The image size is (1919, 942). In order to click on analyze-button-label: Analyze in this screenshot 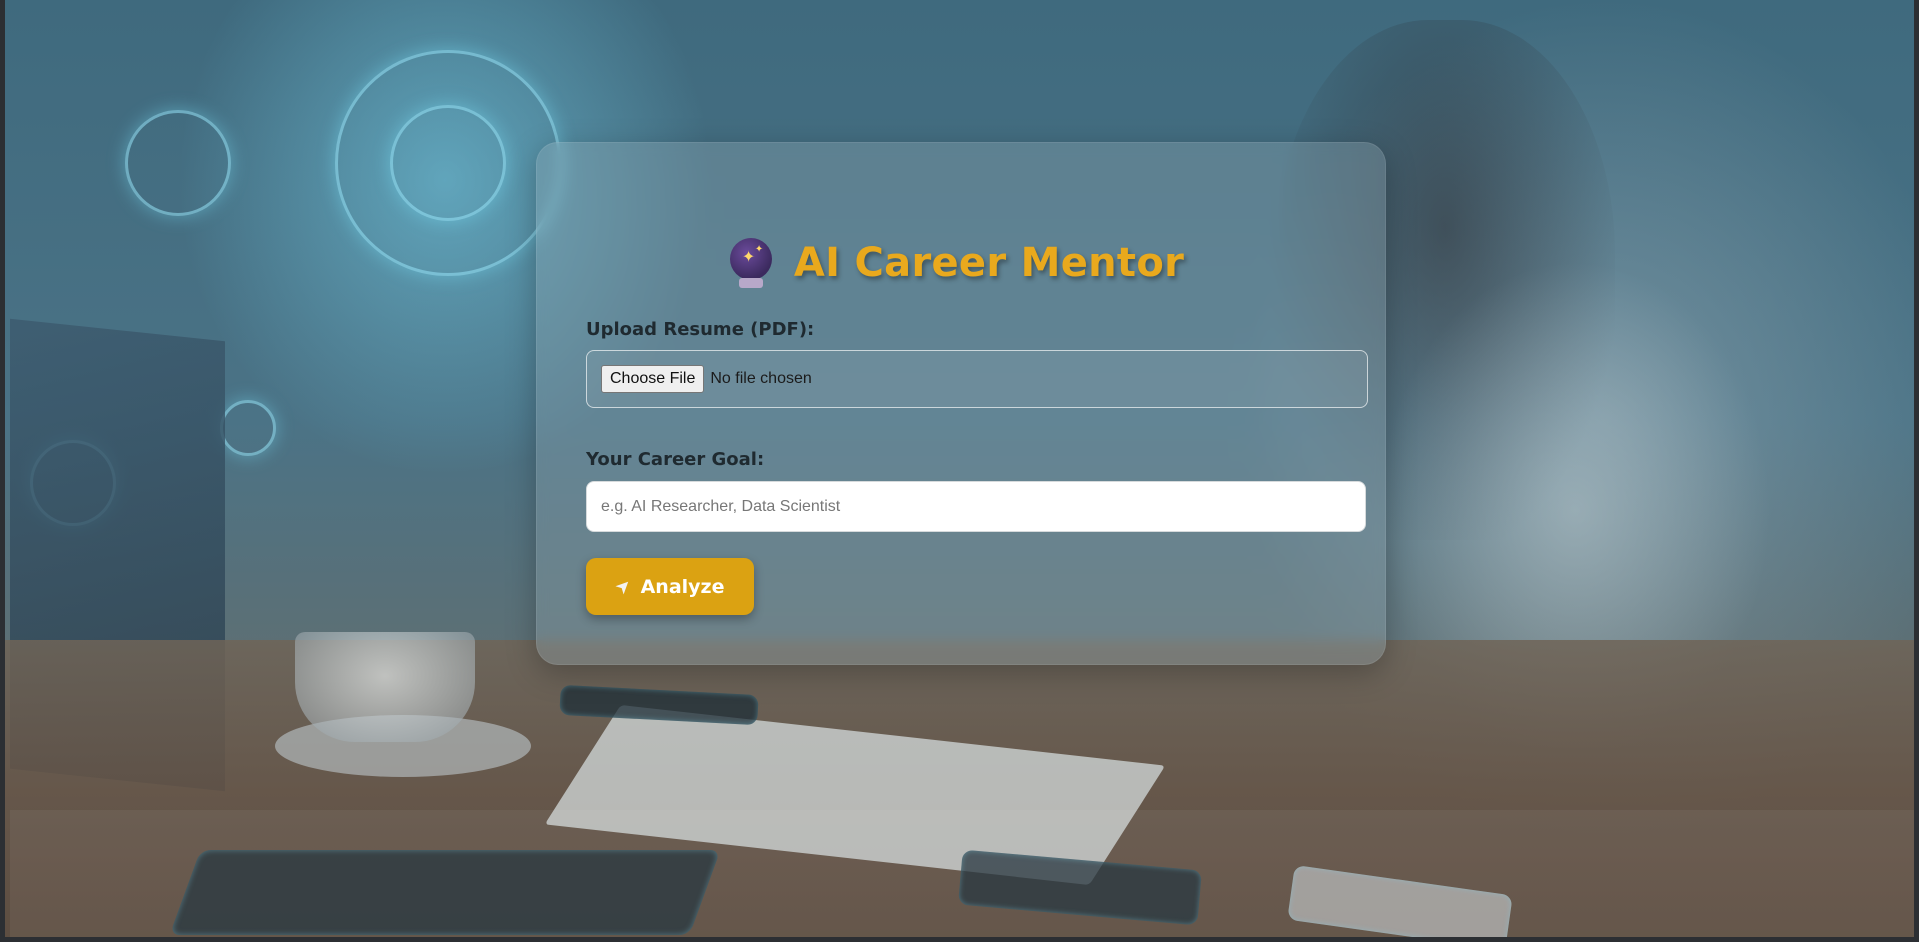, I will do `click(682, 586)`.